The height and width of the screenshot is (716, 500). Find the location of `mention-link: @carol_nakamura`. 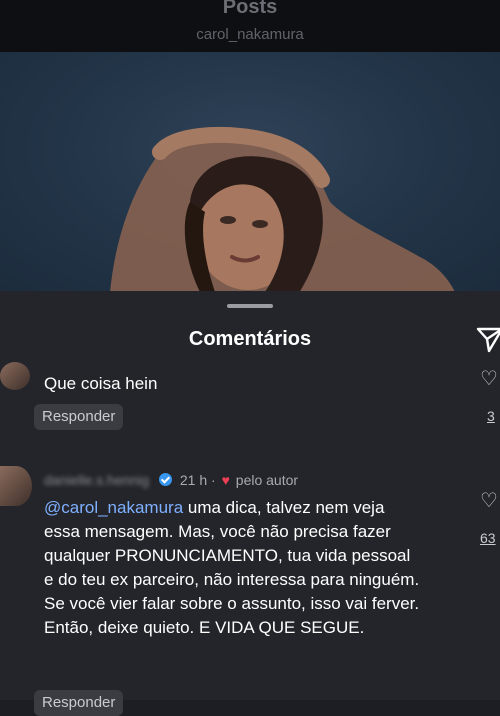

mention-link: @carol_nakamura is located at coordinates (113, 507).